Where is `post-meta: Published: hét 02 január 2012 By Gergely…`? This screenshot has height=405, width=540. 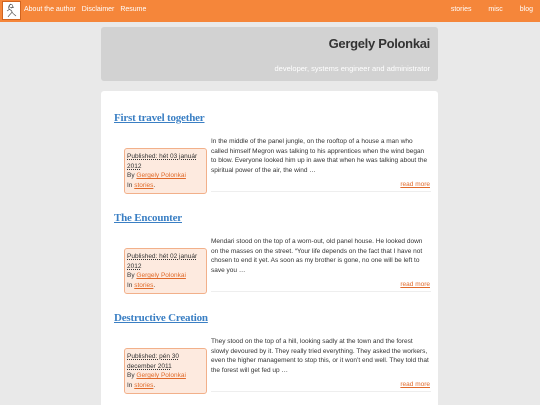 post-meta: Published: hét 02 január 2012 By Gergely… is located at coordinates (165, 271).